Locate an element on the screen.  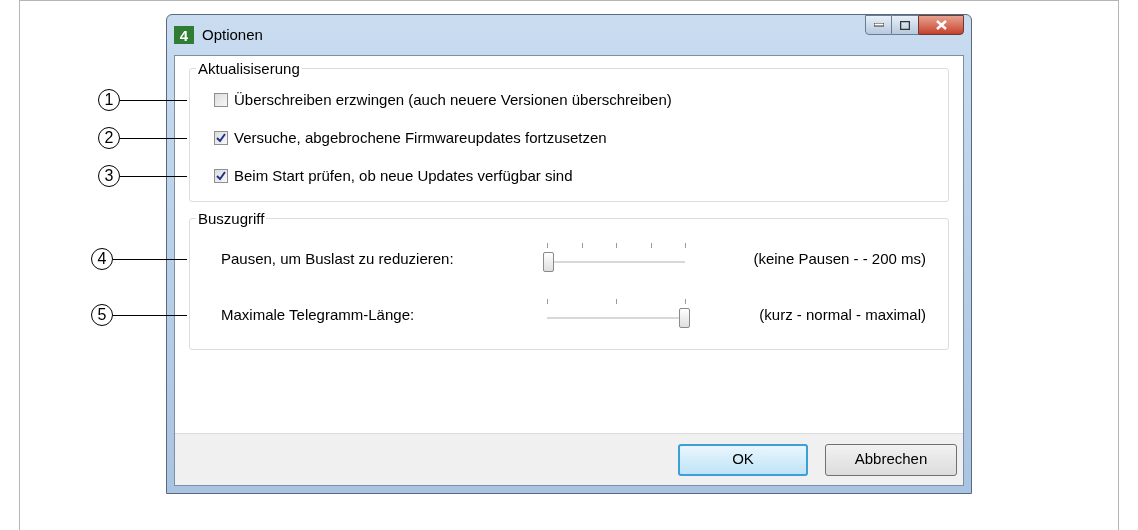
close-icon is located at coordinates (941, 25).